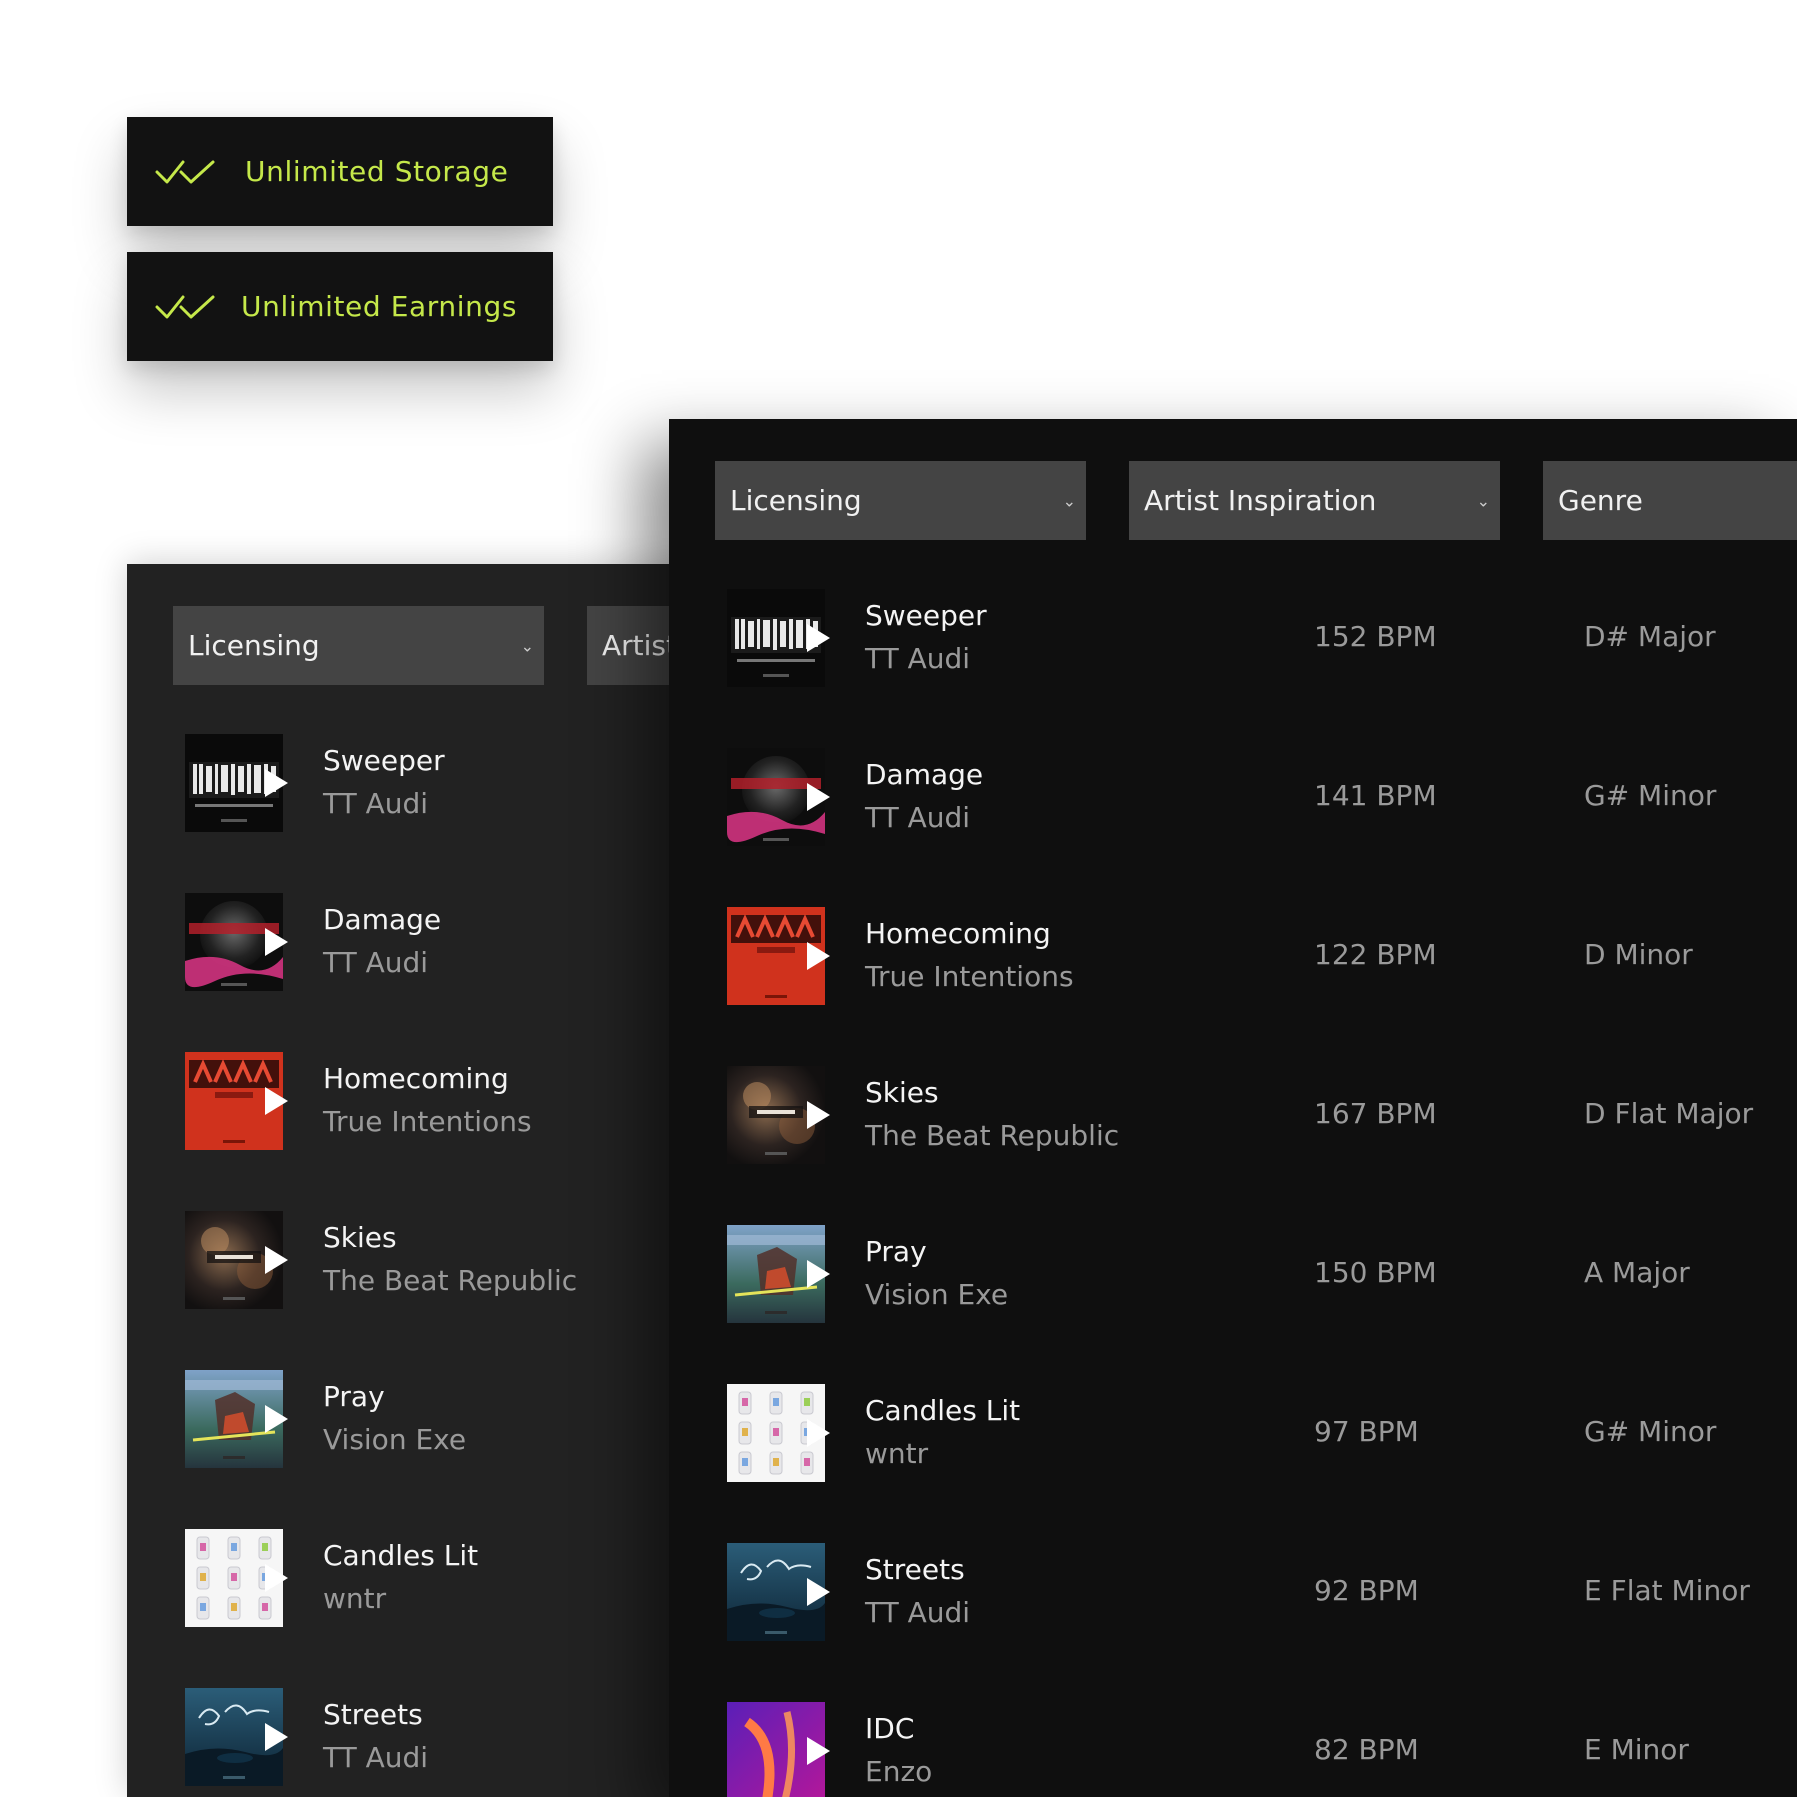 This screenshot has width=1797, height=1797. I want to click on feature-badge-earnings: Unlimited Earnings, so click(340, 306).